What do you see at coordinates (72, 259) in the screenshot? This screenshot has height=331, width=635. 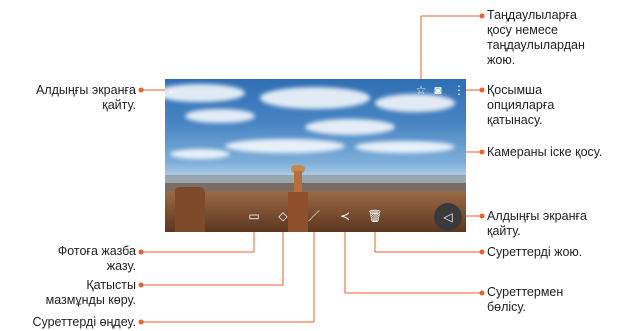 I see `callout-memo: Фотоға жазба жазу.` at bounding box center [72, 259].